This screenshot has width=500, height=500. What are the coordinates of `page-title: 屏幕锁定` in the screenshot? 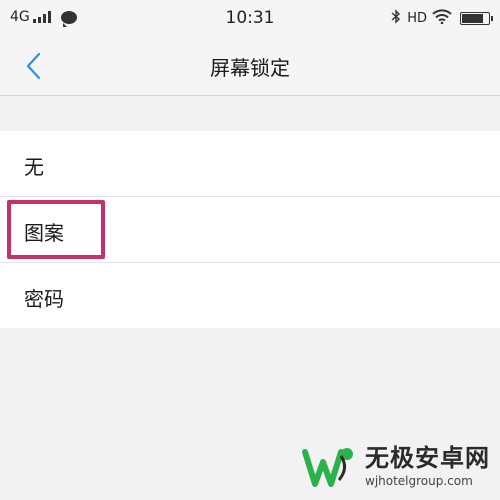 It's located at (250, 68).